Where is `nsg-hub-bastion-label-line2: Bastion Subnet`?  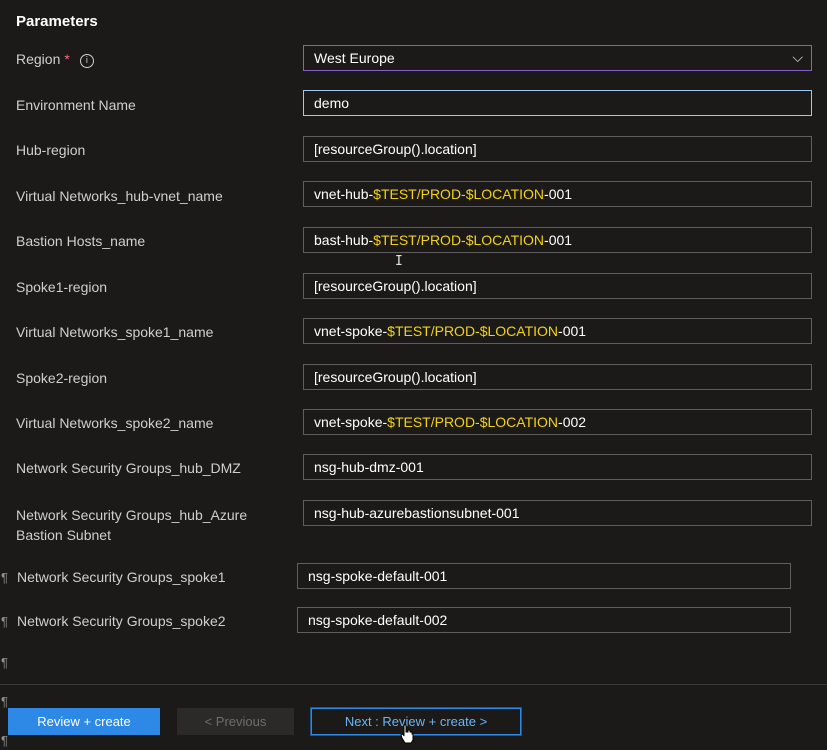
nsg-hub-bastion-label-line2: Bastion Subnet is located at coordinates (63, 535).